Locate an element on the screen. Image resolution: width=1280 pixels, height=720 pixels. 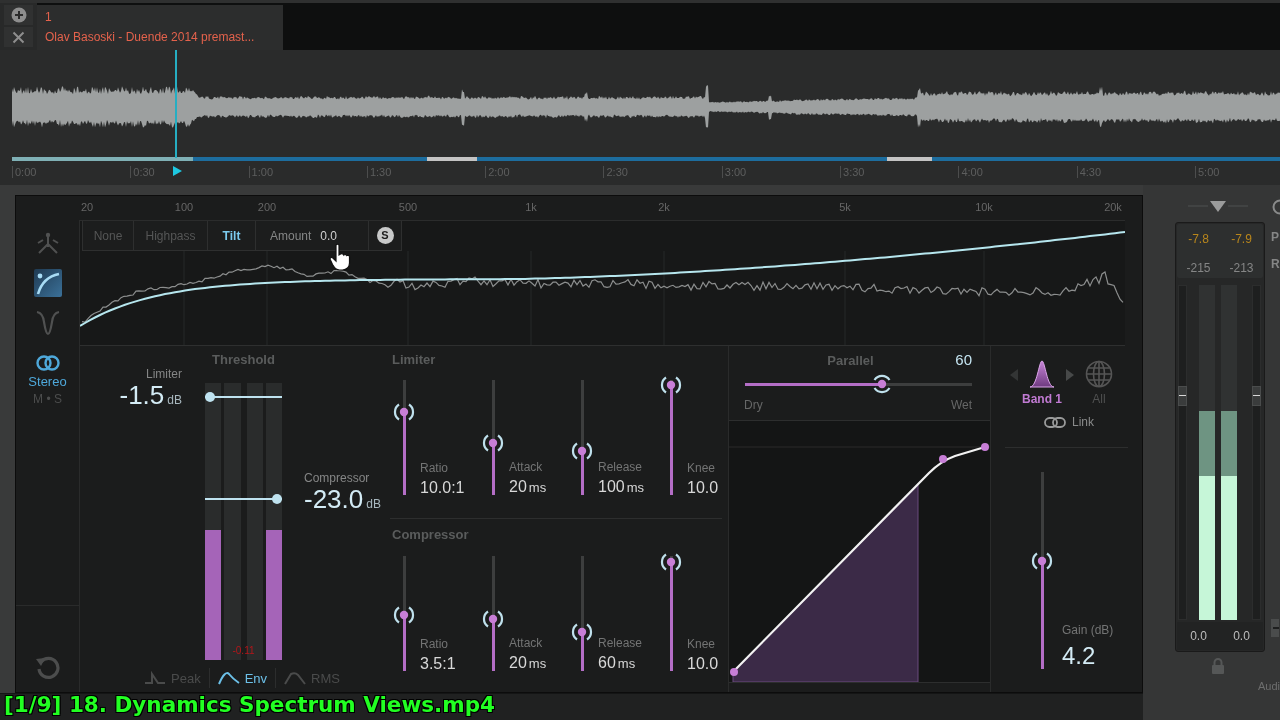
peak-shape-icon is located at coordinates (155, 678).